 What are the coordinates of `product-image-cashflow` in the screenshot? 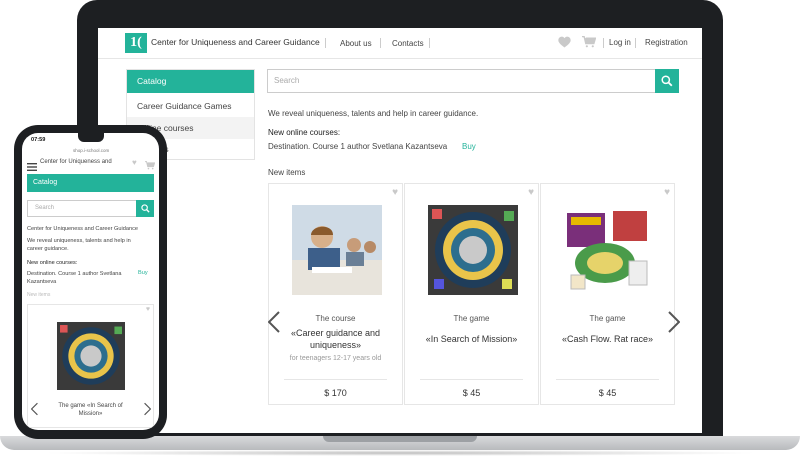 It's located at (608, 250).